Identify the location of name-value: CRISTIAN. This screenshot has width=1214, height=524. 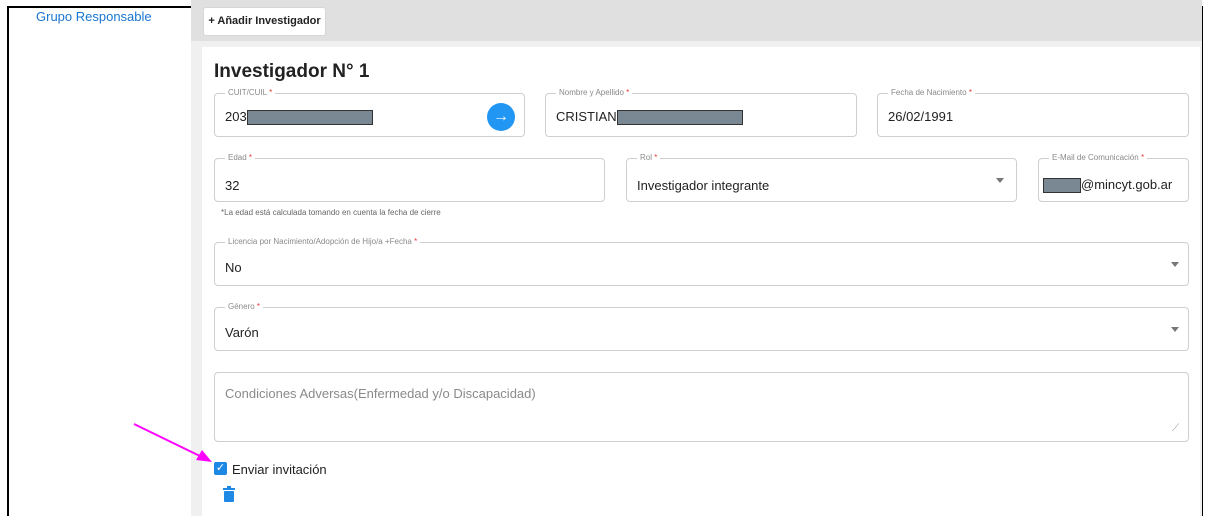
(649, 117).